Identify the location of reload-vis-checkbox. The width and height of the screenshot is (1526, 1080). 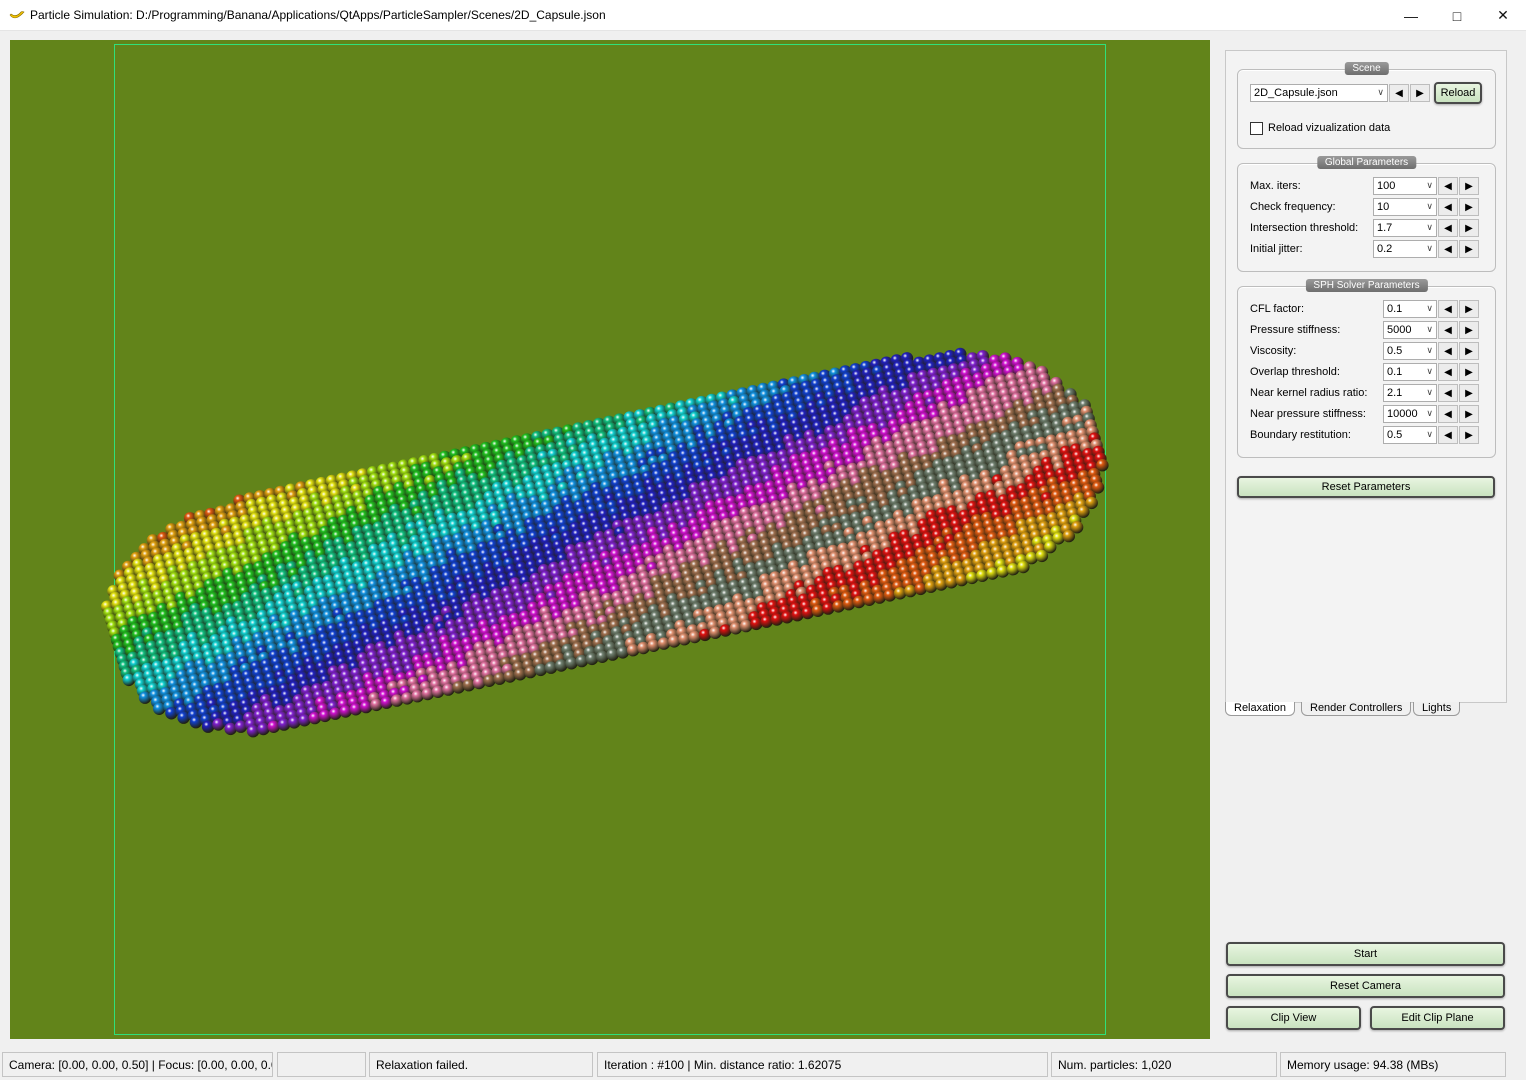
(1256, 128).